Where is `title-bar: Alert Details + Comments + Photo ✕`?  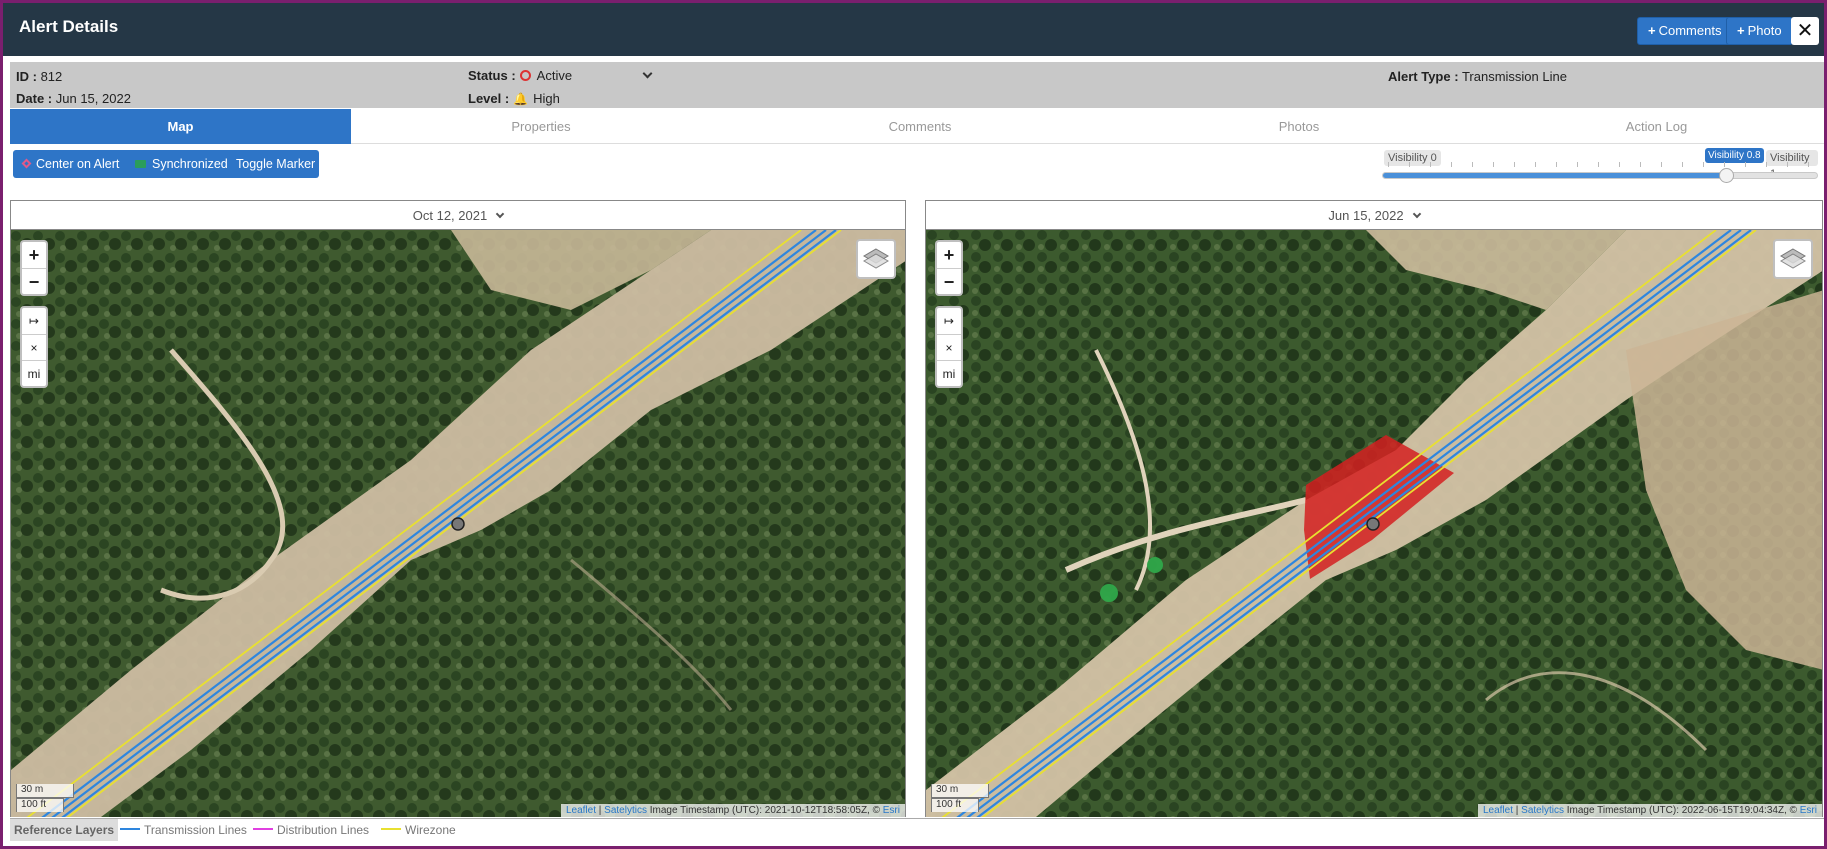
title-bar: Alert Details + Comments + Photo ✕ is located at coordinates (913, 29).